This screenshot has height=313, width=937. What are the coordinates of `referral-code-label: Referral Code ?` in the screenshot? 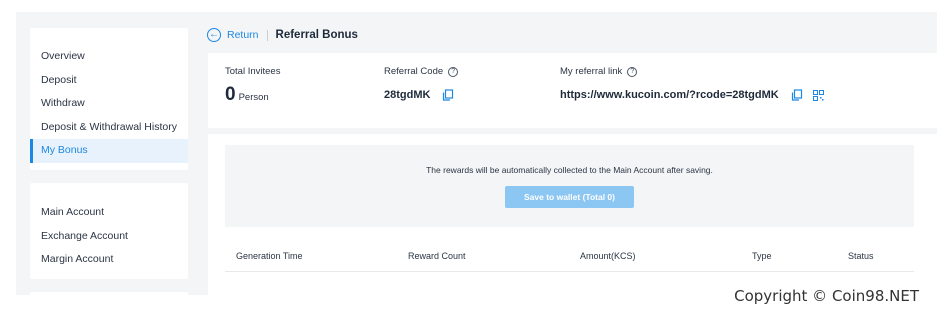 It's located at (421, 71).